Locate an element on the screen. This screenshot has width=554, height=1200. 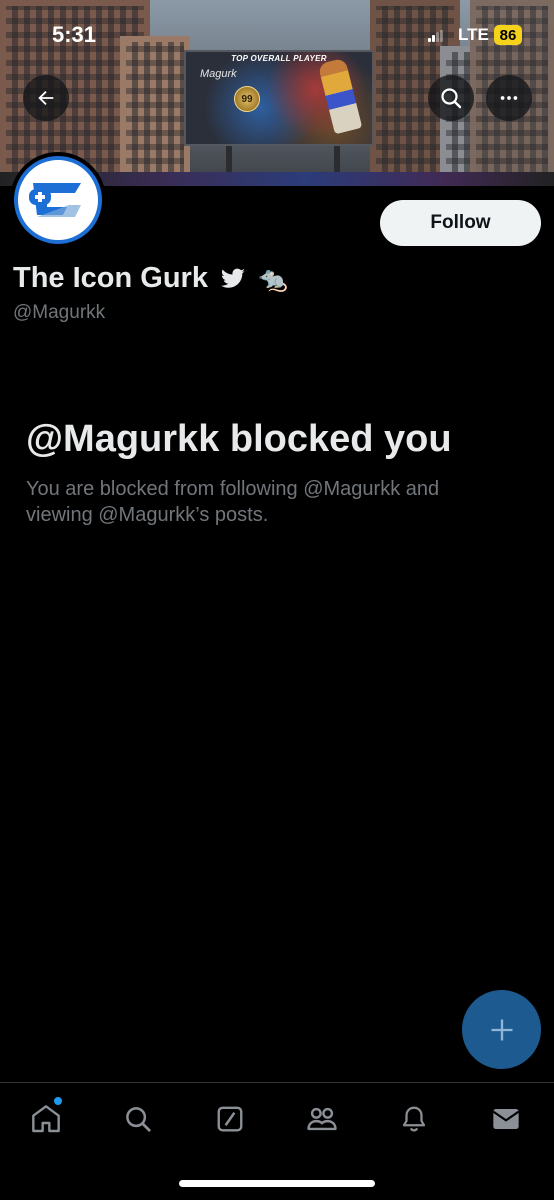
battery-level: 86 is located at coordinates (508, 35).